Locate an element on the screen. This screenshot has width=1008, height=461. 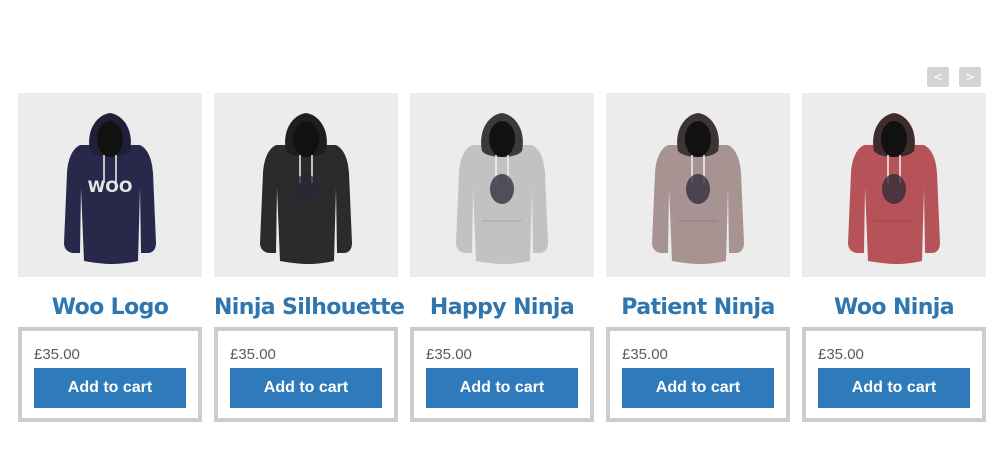
carousel-prev-button: < is located at coordinates (938, 77).